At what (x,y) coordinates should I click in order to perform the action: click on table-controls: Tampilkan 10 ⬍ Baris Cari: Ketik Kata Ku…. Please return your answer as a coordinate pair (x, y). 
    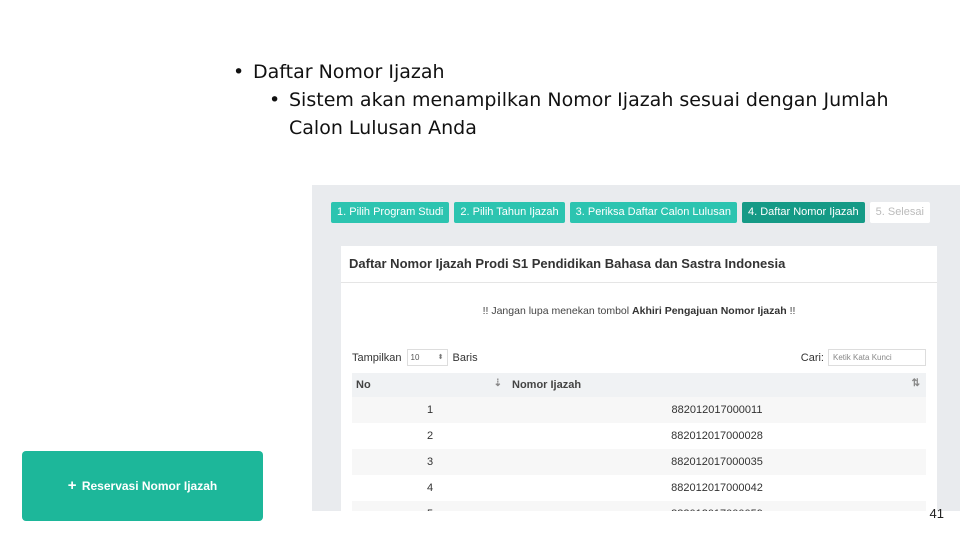
    Looking at the image, I should click on (639, 358).